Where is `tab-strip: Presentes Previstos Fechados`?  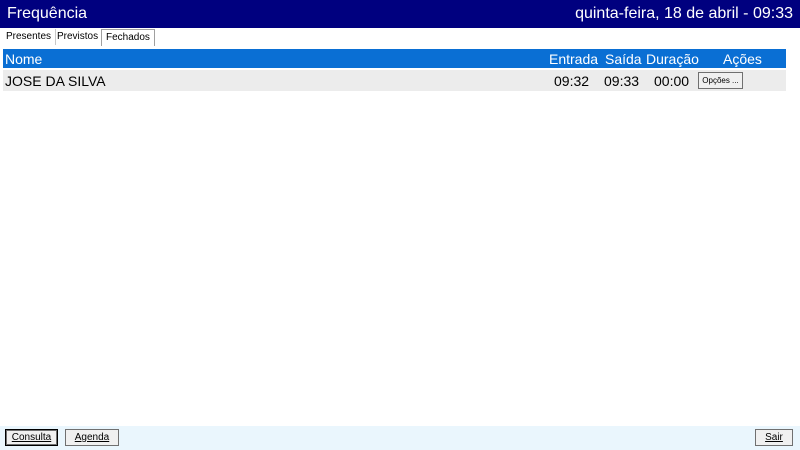
tab-strip: Presentes Previstos Fechados is located at coordinates (400, 37).